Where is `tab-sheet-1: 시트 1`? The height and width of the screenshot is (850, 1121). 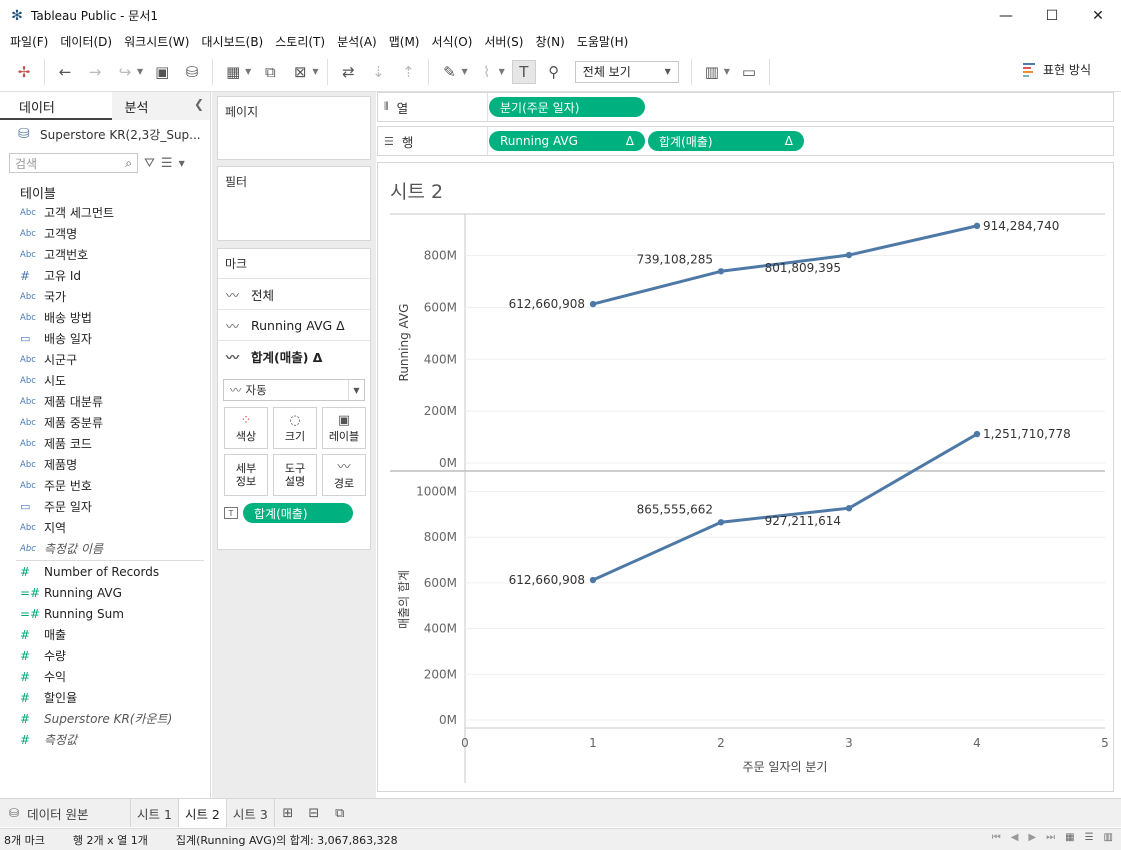 tab-sheet-1: 시트 1 is located at coordinates (155, 813).